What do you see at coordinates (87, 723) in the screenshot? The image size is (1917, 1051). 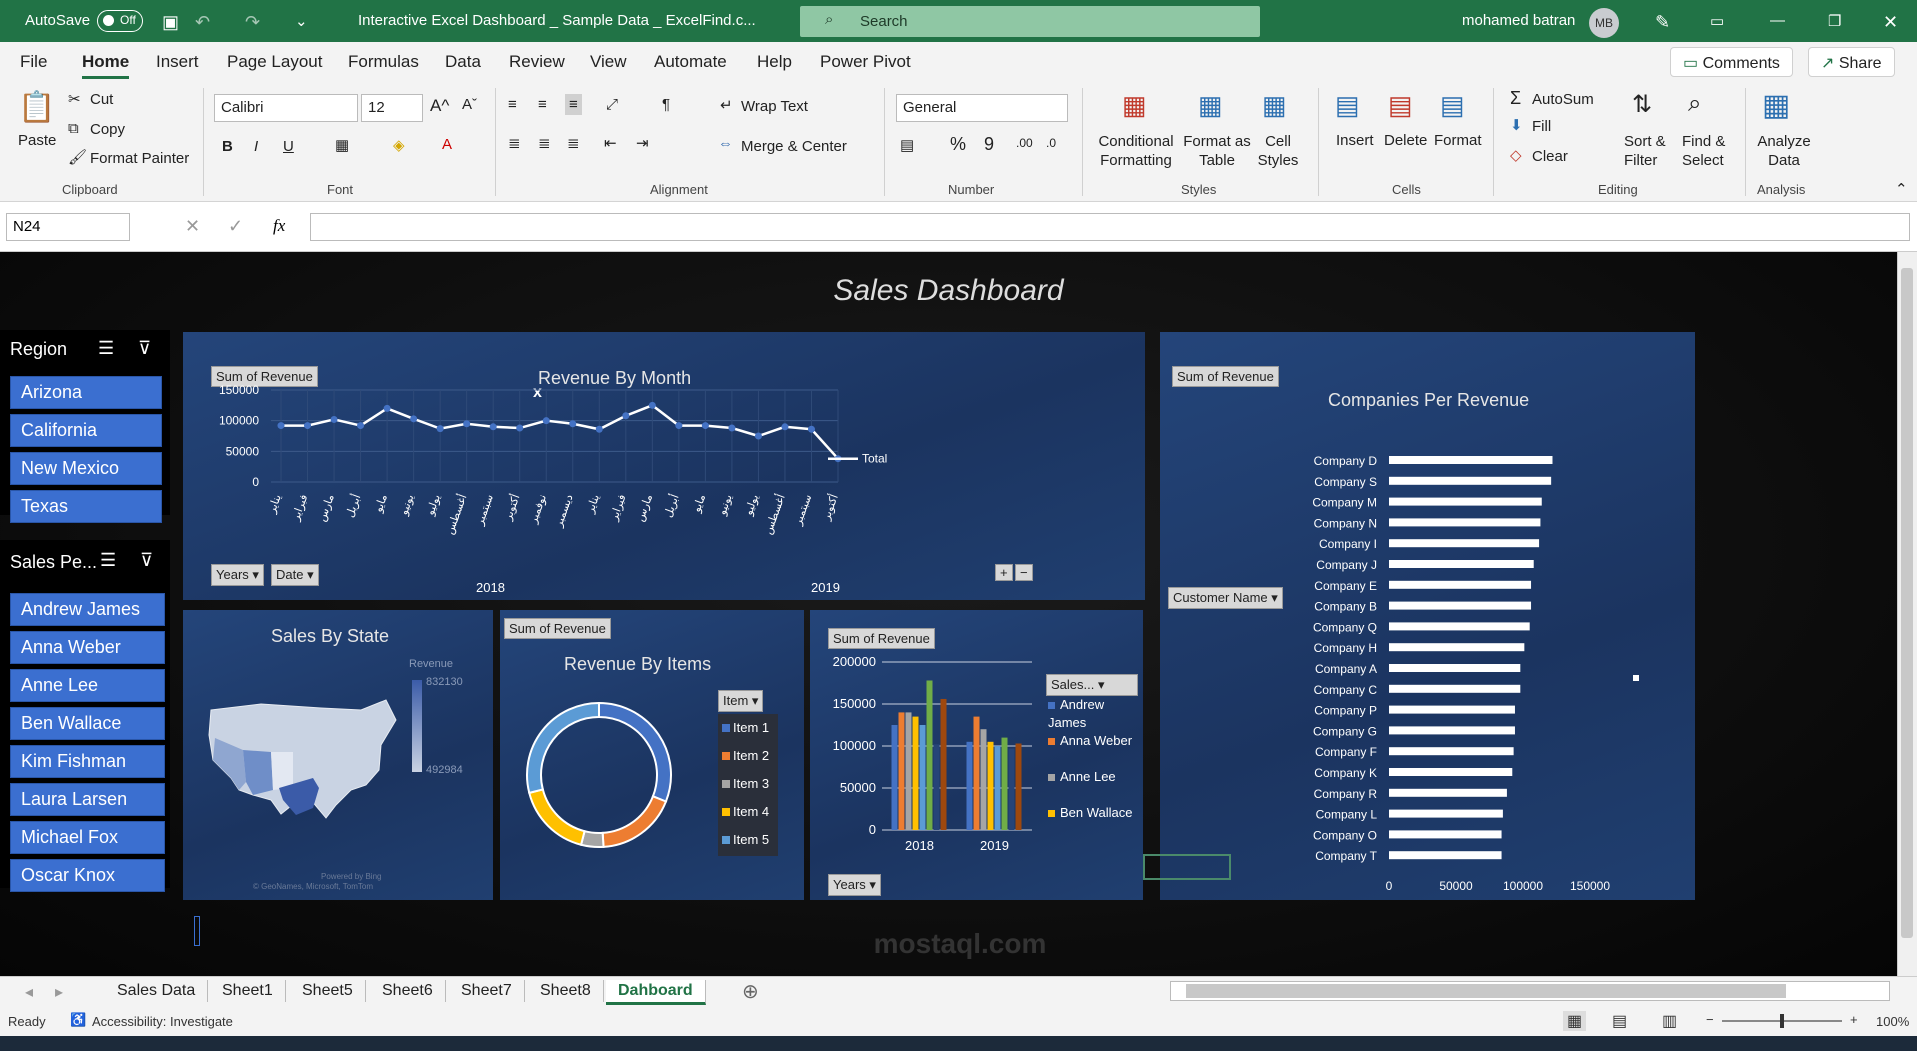 I see `slicer-item-ben-wallace: Ben Wallace` at bounding box center [87, 723].